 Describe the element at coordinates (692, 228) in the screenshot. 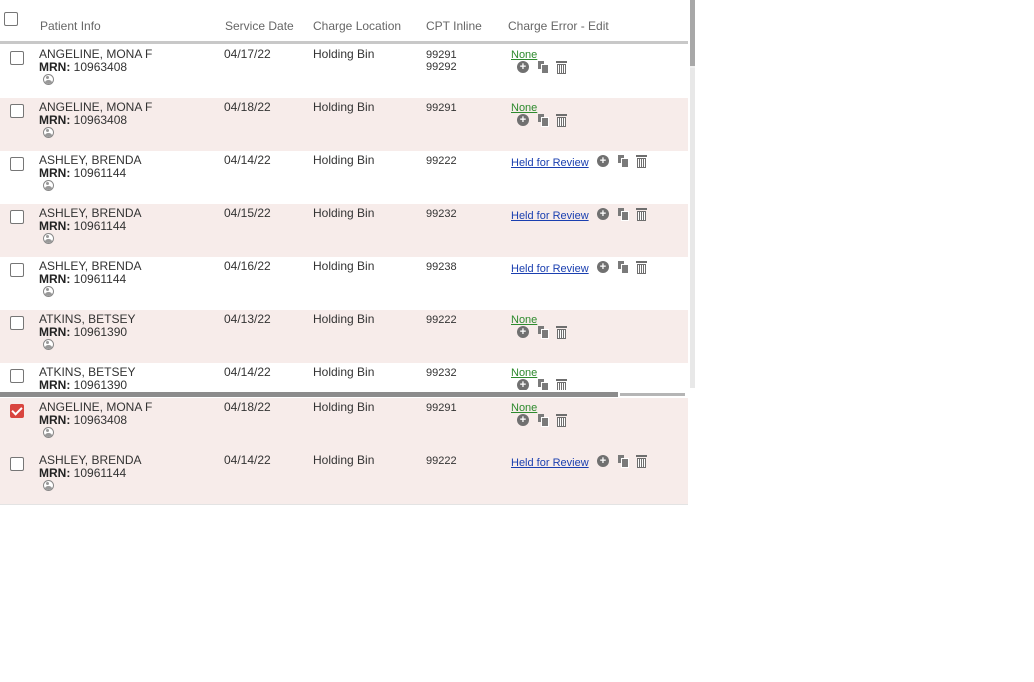

I see `vertical-scrollbar-track` at that location.